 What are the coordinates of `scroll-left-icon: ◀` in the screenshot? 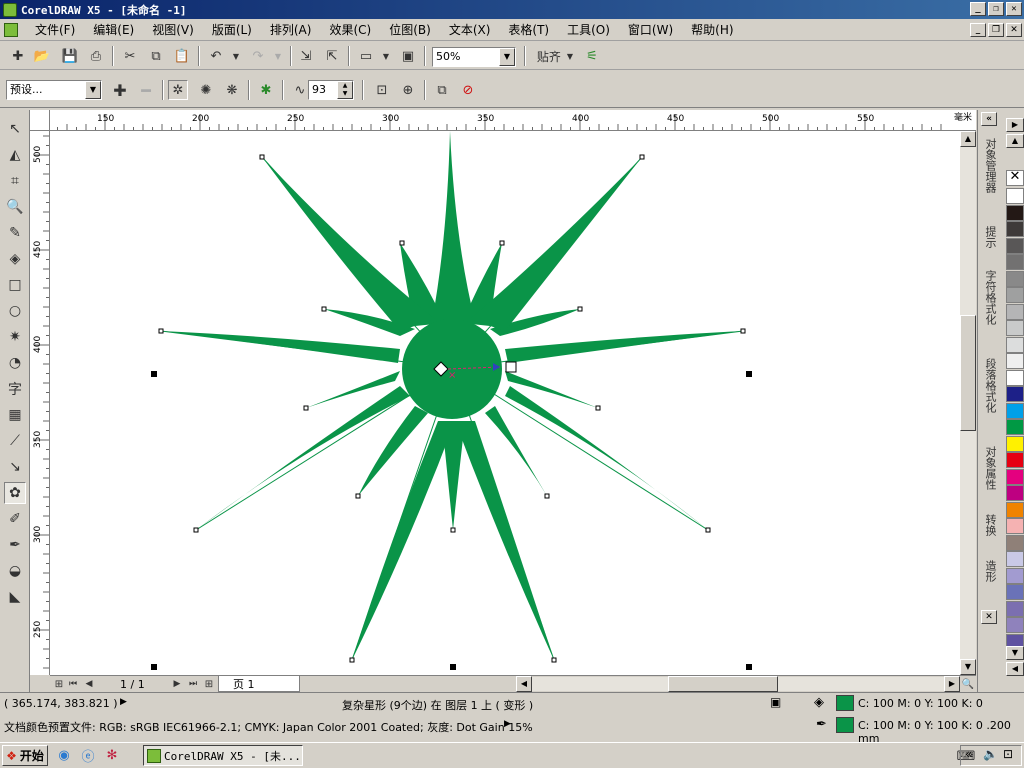 It's located at (524, 684).